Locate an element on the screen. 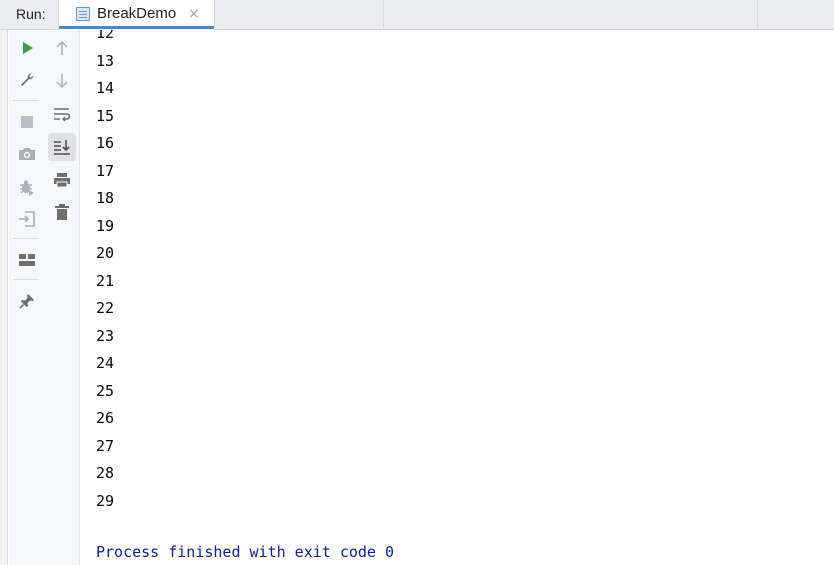 Image resolution: width=834 pixels, height=565 pixels. console-line: 12 is located at coordinates (105, 36).